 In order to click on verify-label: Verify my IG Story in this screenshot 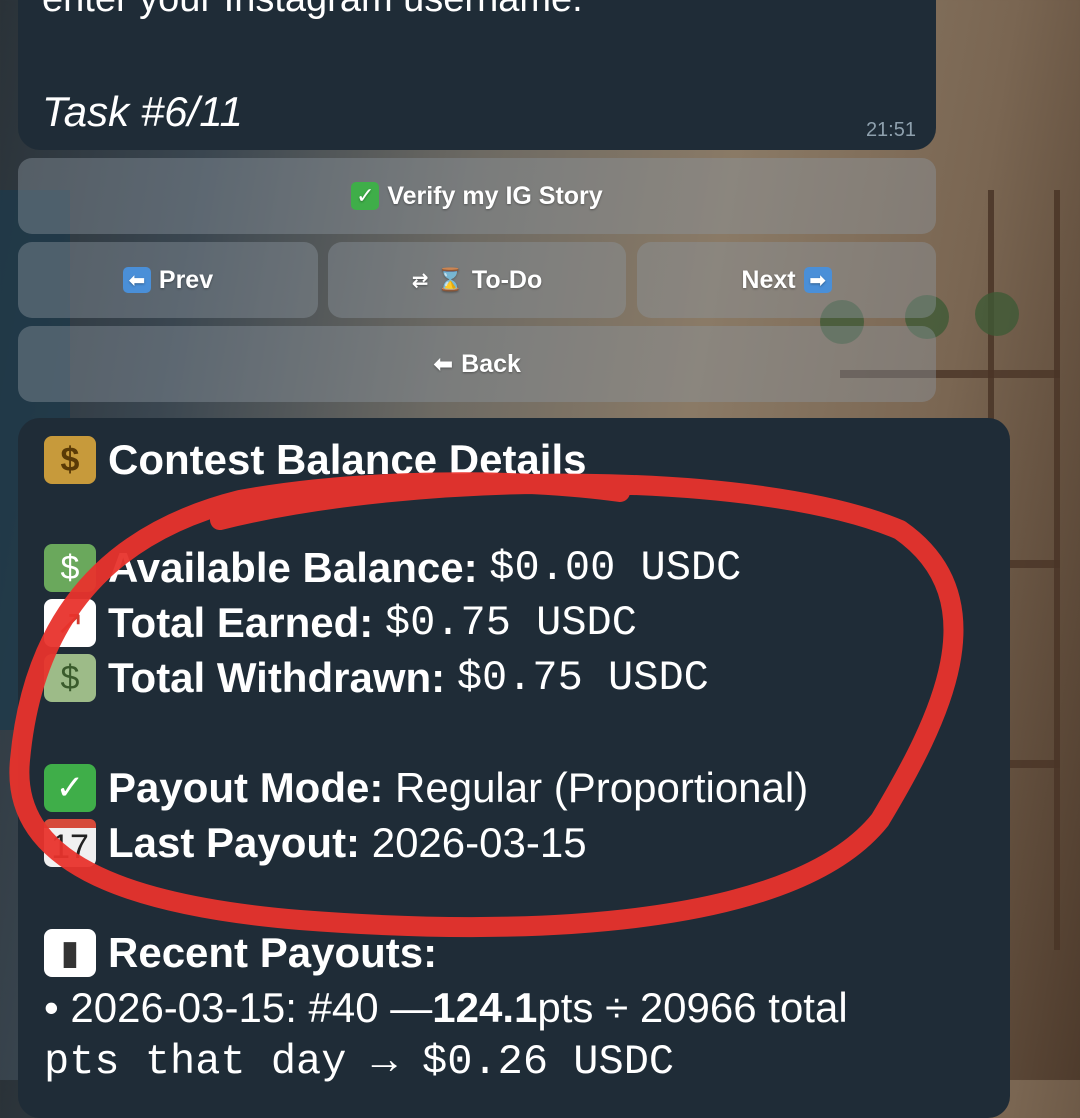, I will do `click(495, 195)`.